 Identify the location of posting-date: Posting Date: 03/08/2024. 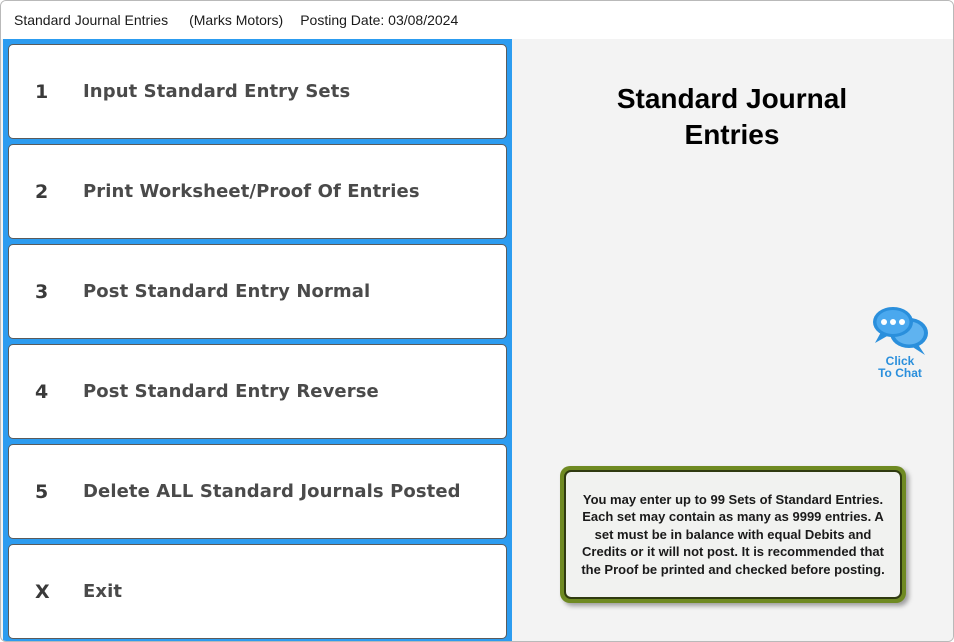
(379, 20).